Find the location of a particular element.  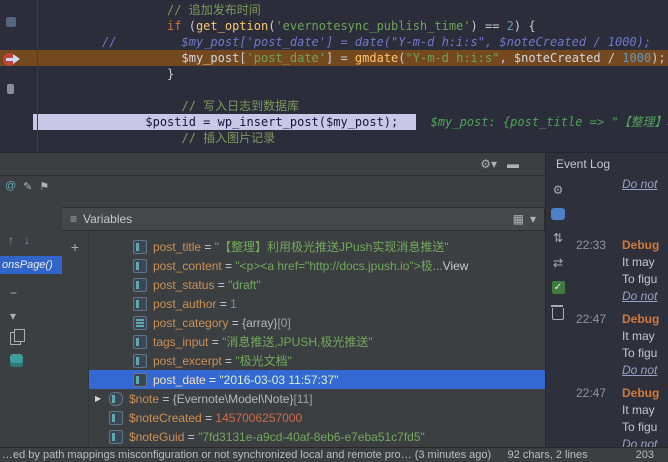

variable-value: View is located at coordinates (455, 265).